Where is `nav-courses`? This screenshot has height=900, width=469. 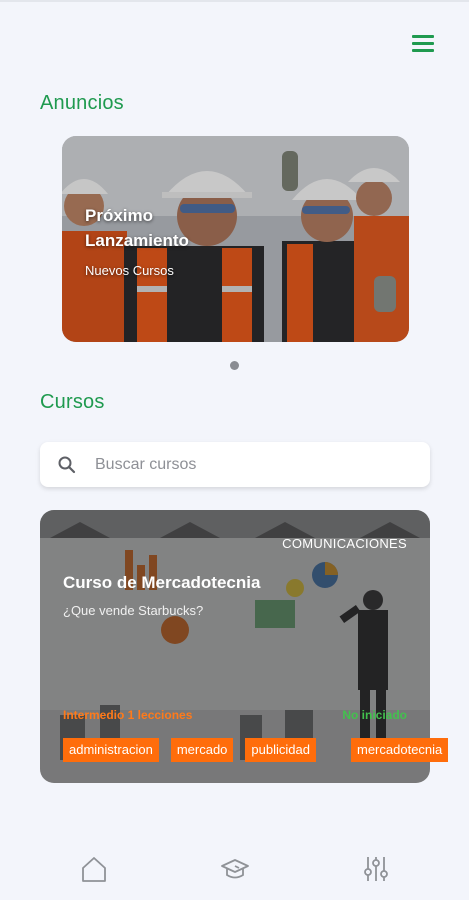
nav-courses is located at coordinates (235, 869).